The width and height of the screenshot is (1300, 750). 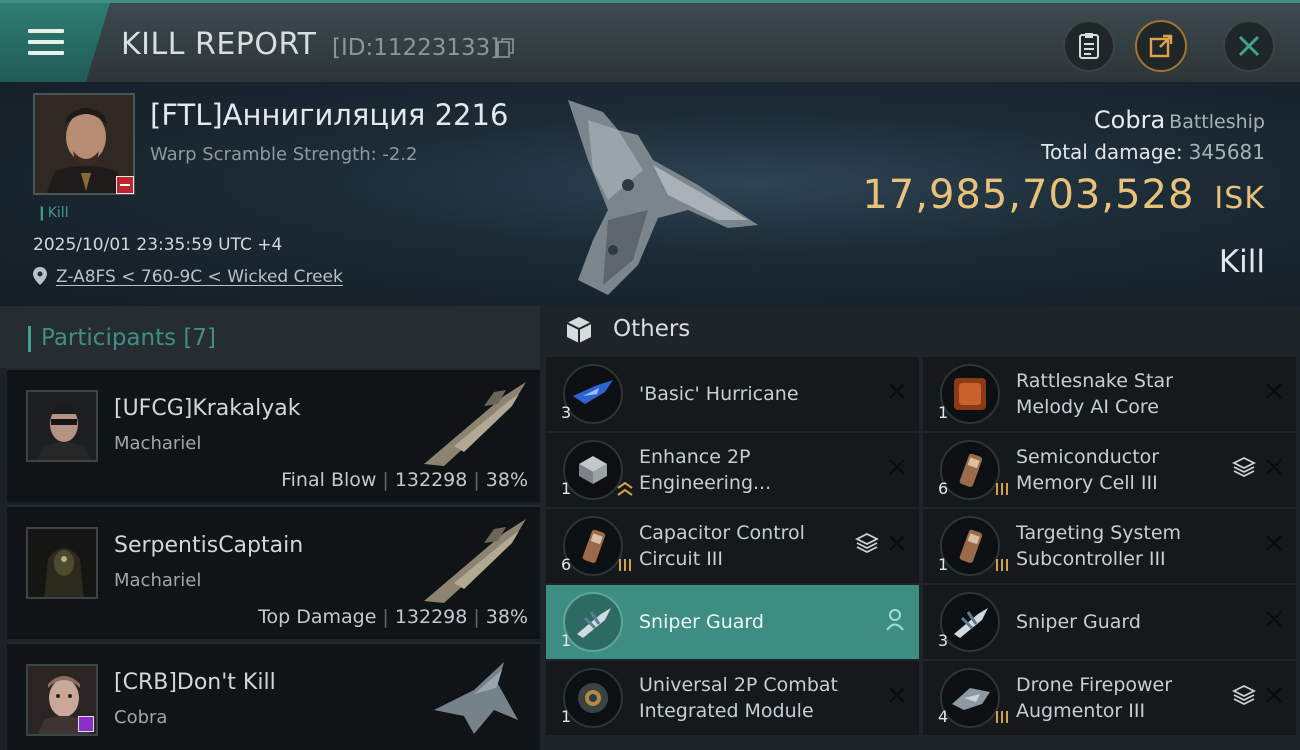 I want to click on page-title: KILL REPORT, so click(x=219, y=44).